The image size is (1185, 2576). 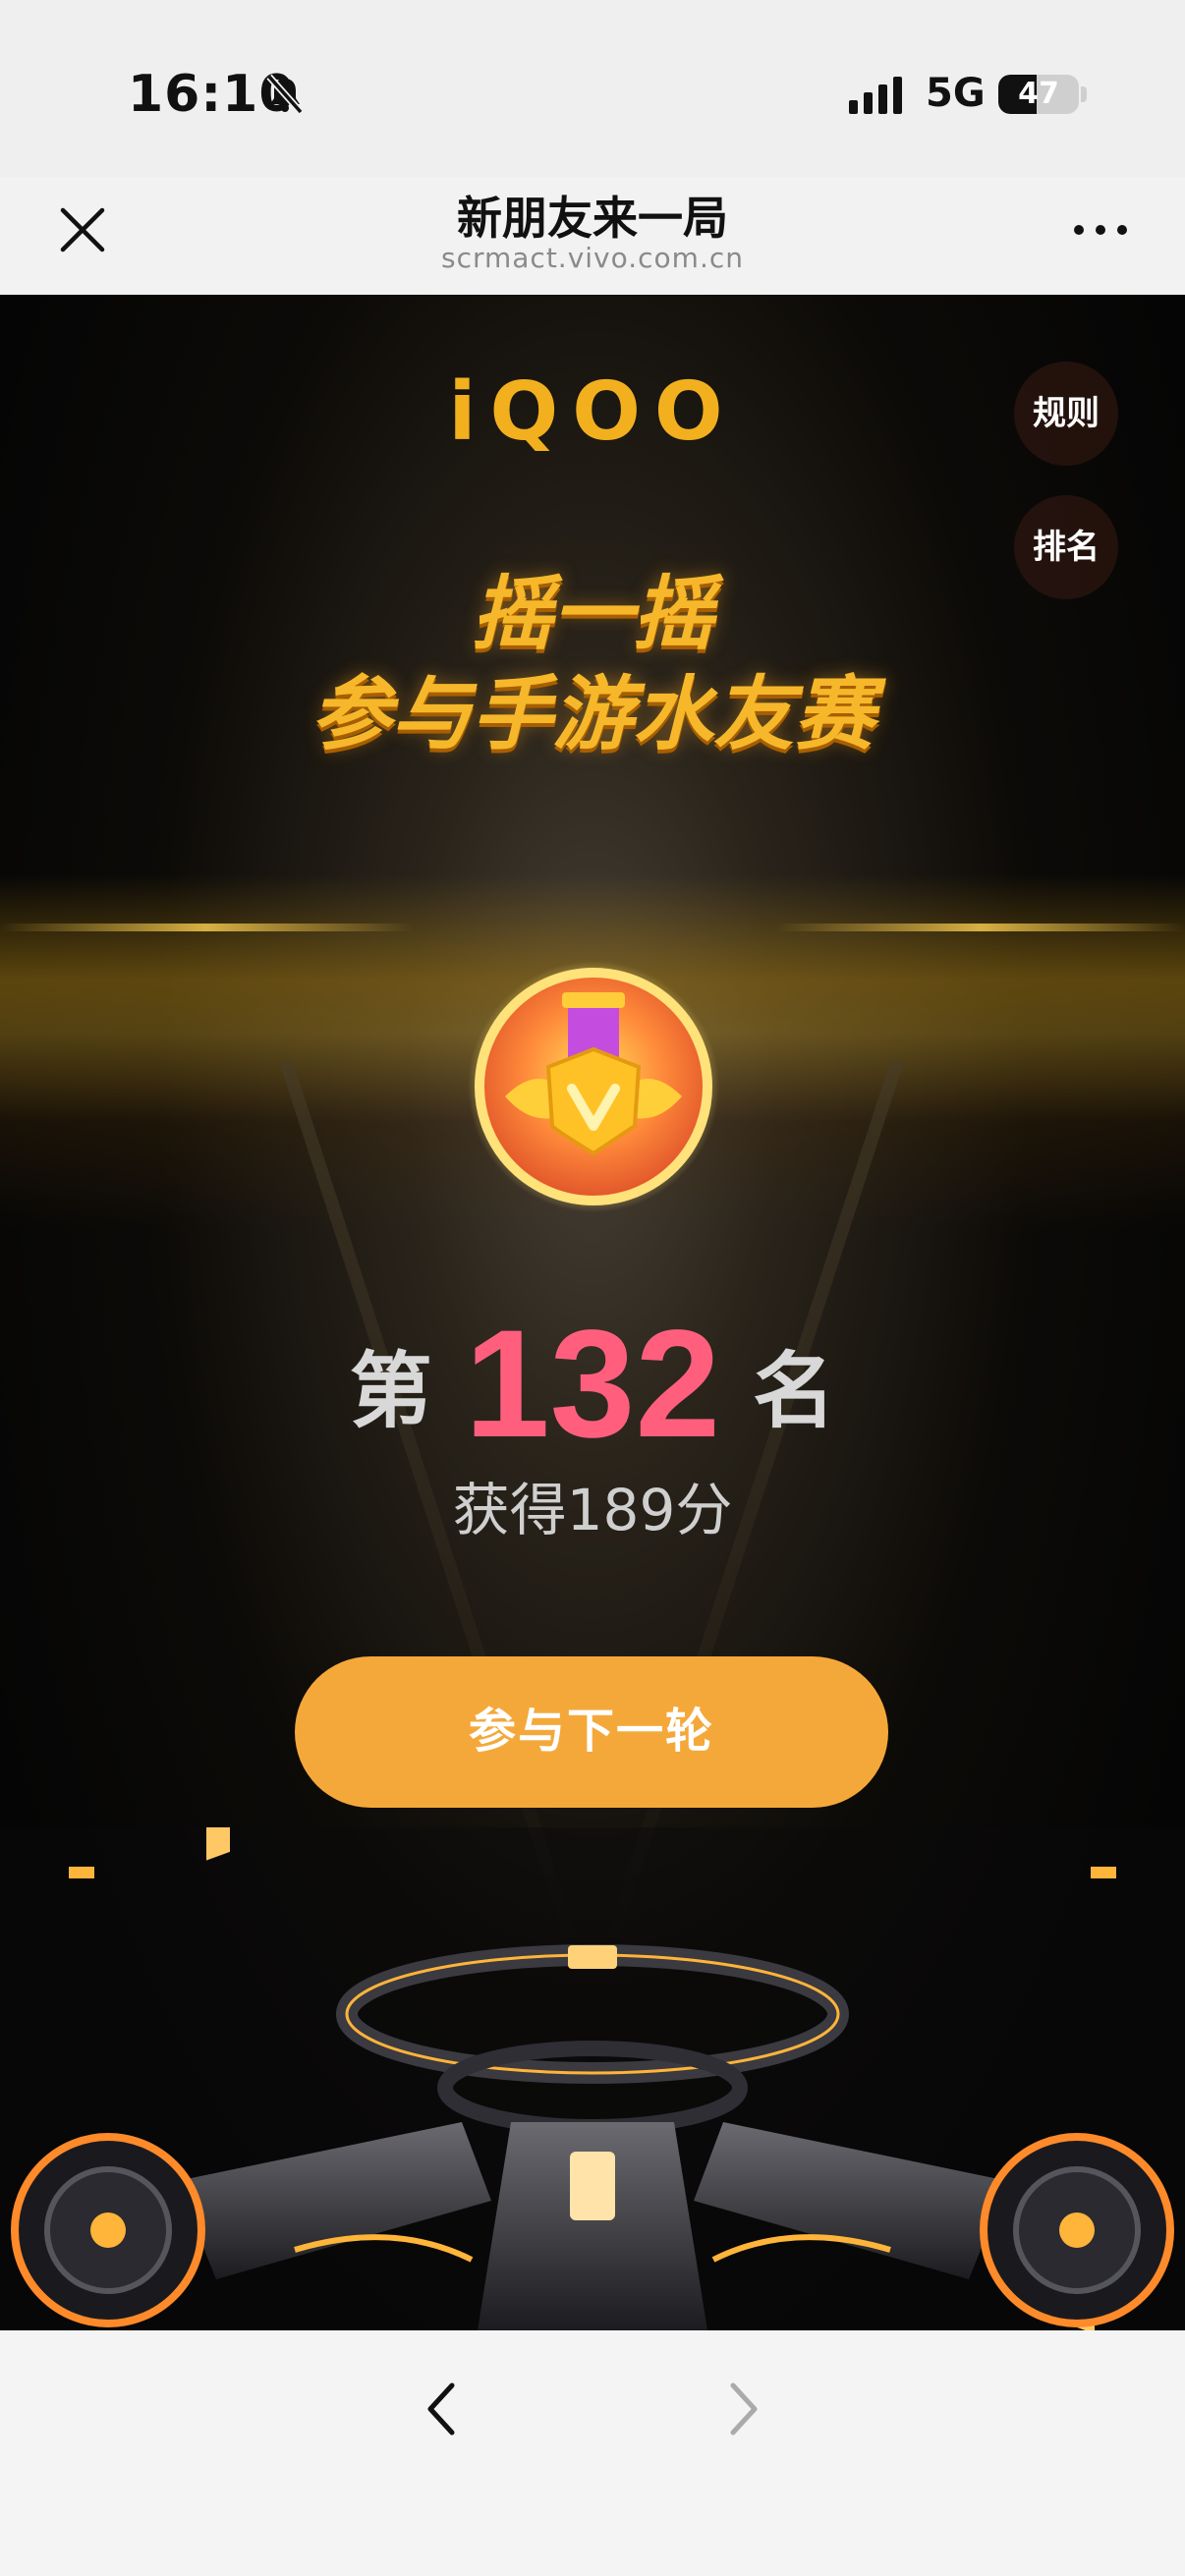 What do you see at coordinates (592, 1732) in the screenshot?
I see `next-round-button: 参与下一轮` at bounding box center [592, 1732].